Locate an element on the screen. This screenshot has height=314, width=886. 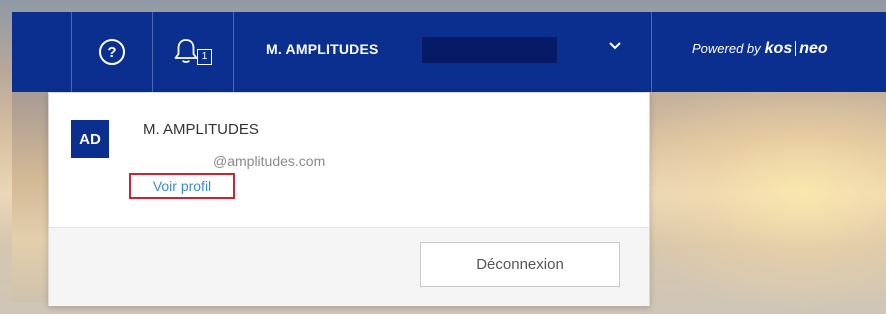
bell-icon: 1 is located at coordinates (193, 52).